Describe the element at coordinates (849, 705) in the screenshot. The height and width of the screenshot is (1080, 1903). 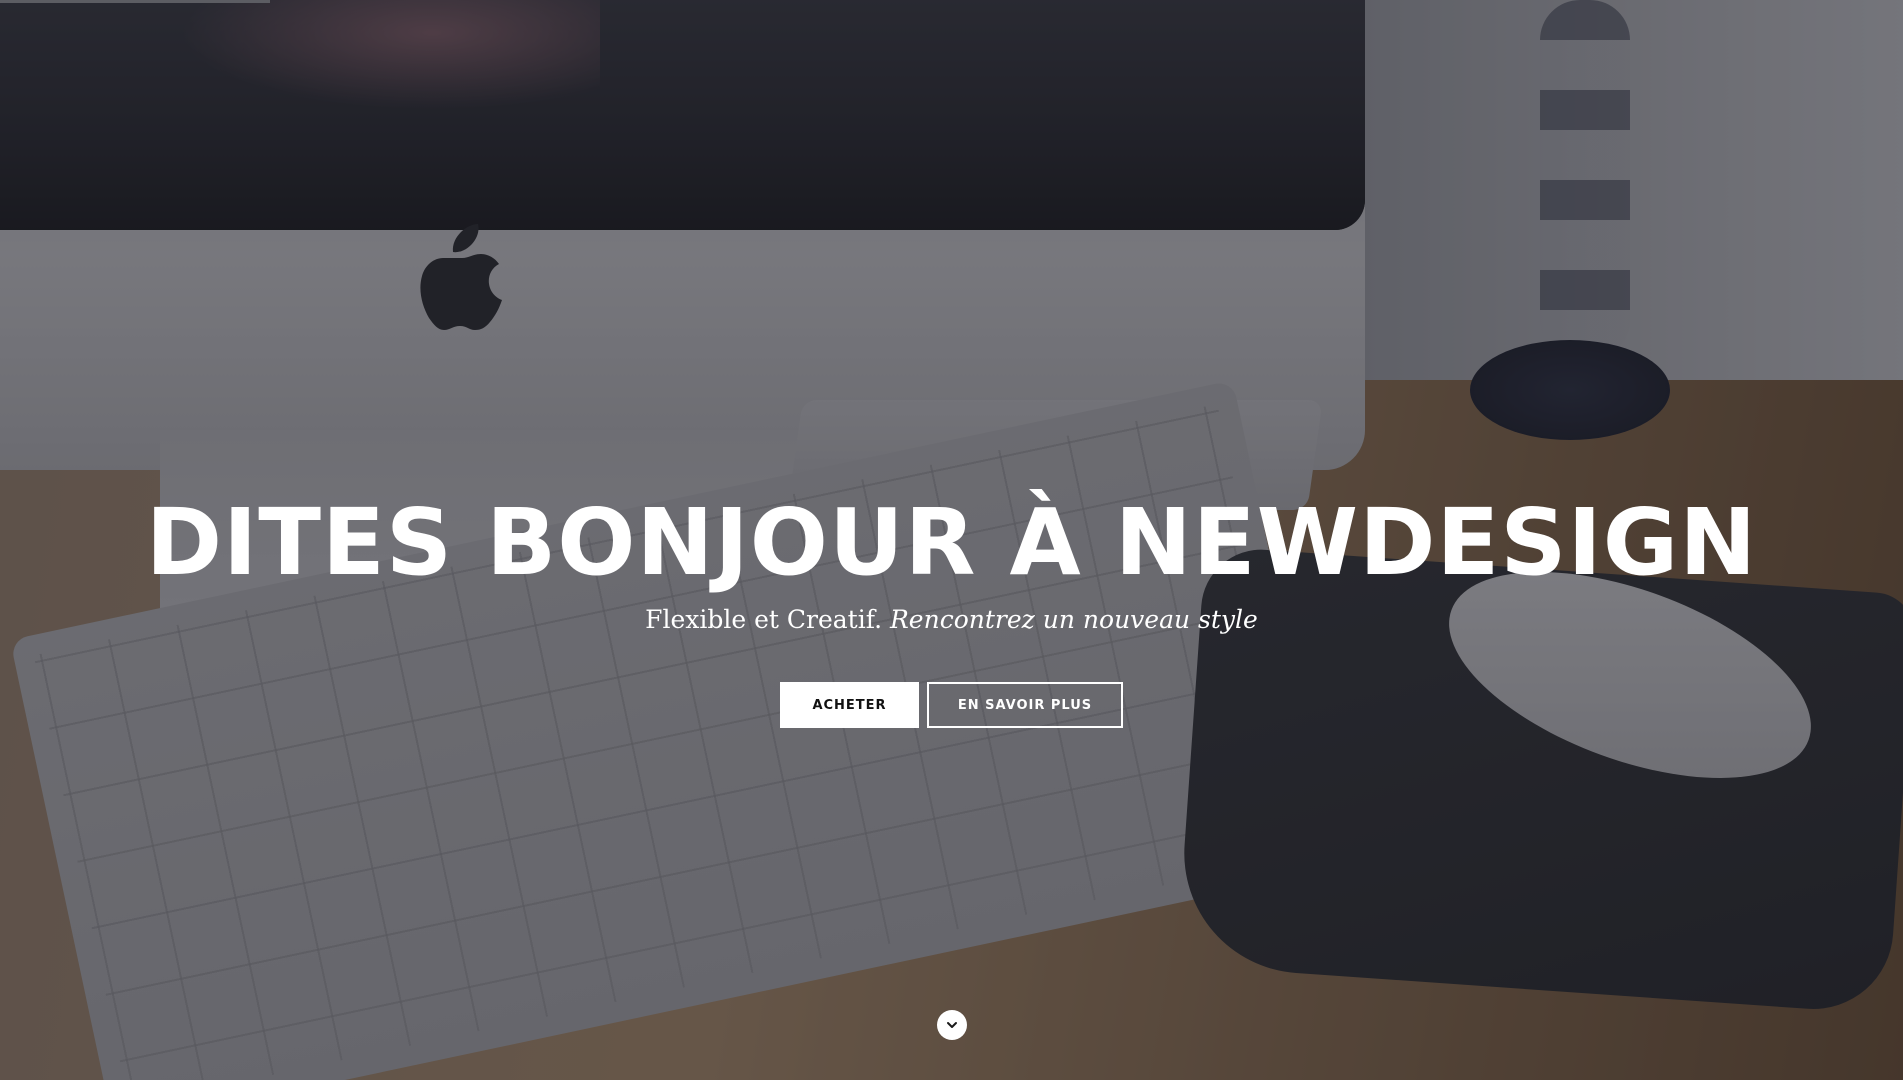
I see `buy-button: ACHETER` at that location.